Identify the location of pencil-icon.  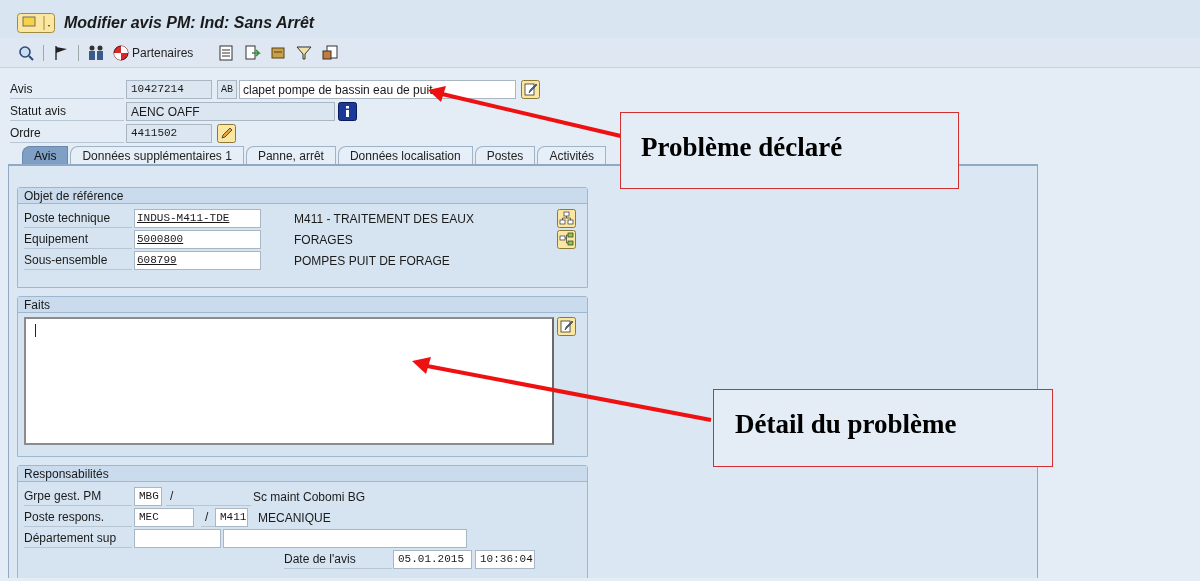
(226, 133).